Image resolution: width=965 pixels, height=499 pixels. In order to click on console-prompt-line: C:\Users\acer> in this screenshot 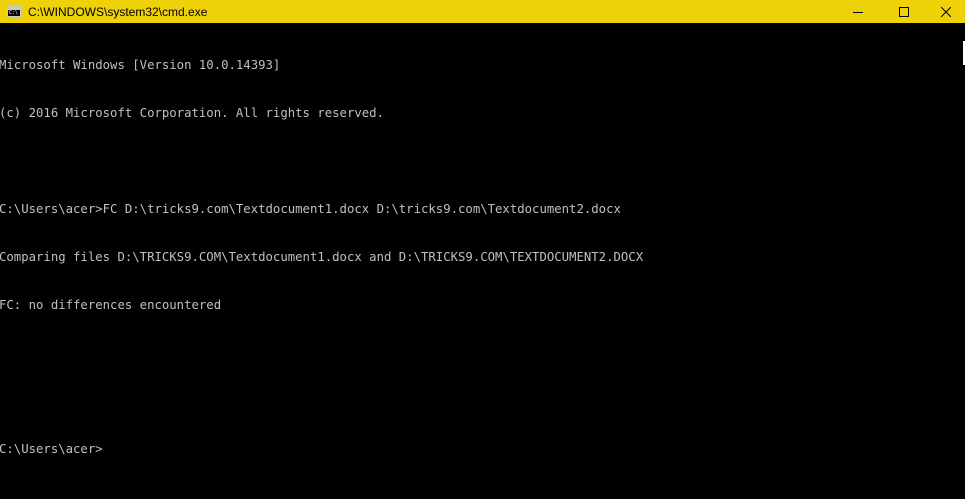, I will do `click(474, 449)`.